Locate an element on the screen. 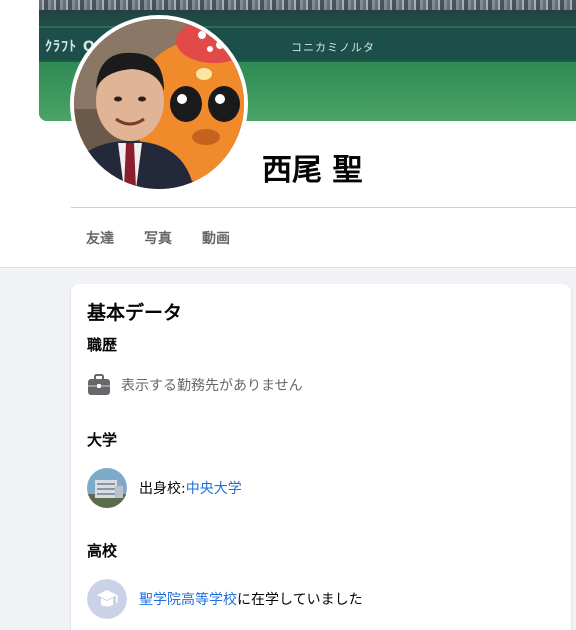 The height and width of the screenshot is (630, 576). university-thumbnail is located at coordinates (107, 488).